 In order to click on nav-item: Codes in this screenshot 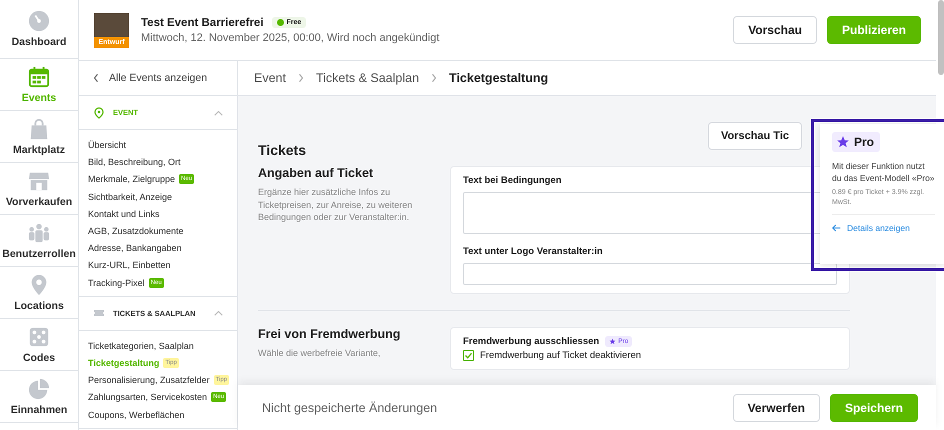, I will do `click(39, 345)`.